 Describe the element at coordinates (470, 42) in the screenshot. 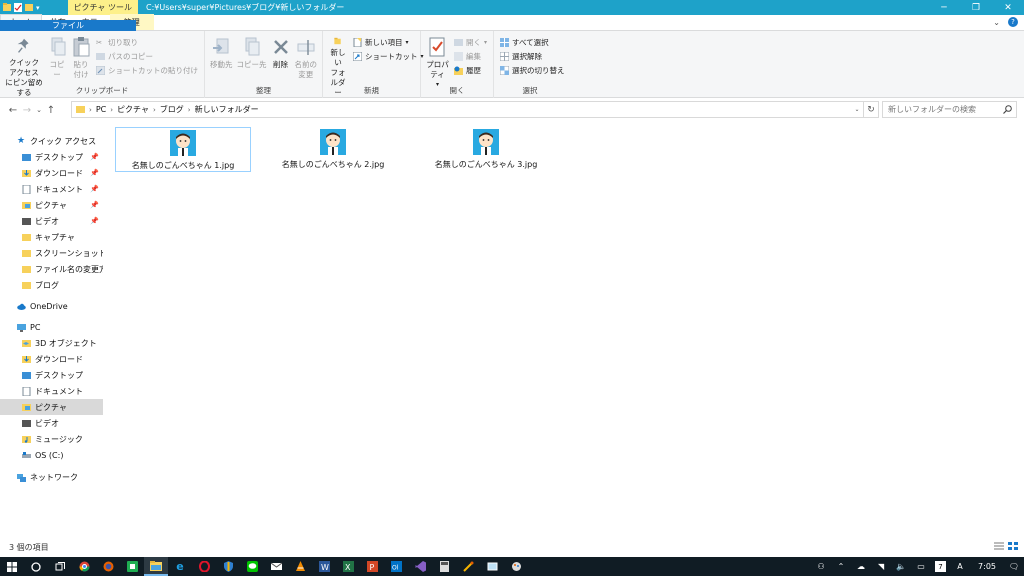

I see `open-button: 開く ▾` at that location.